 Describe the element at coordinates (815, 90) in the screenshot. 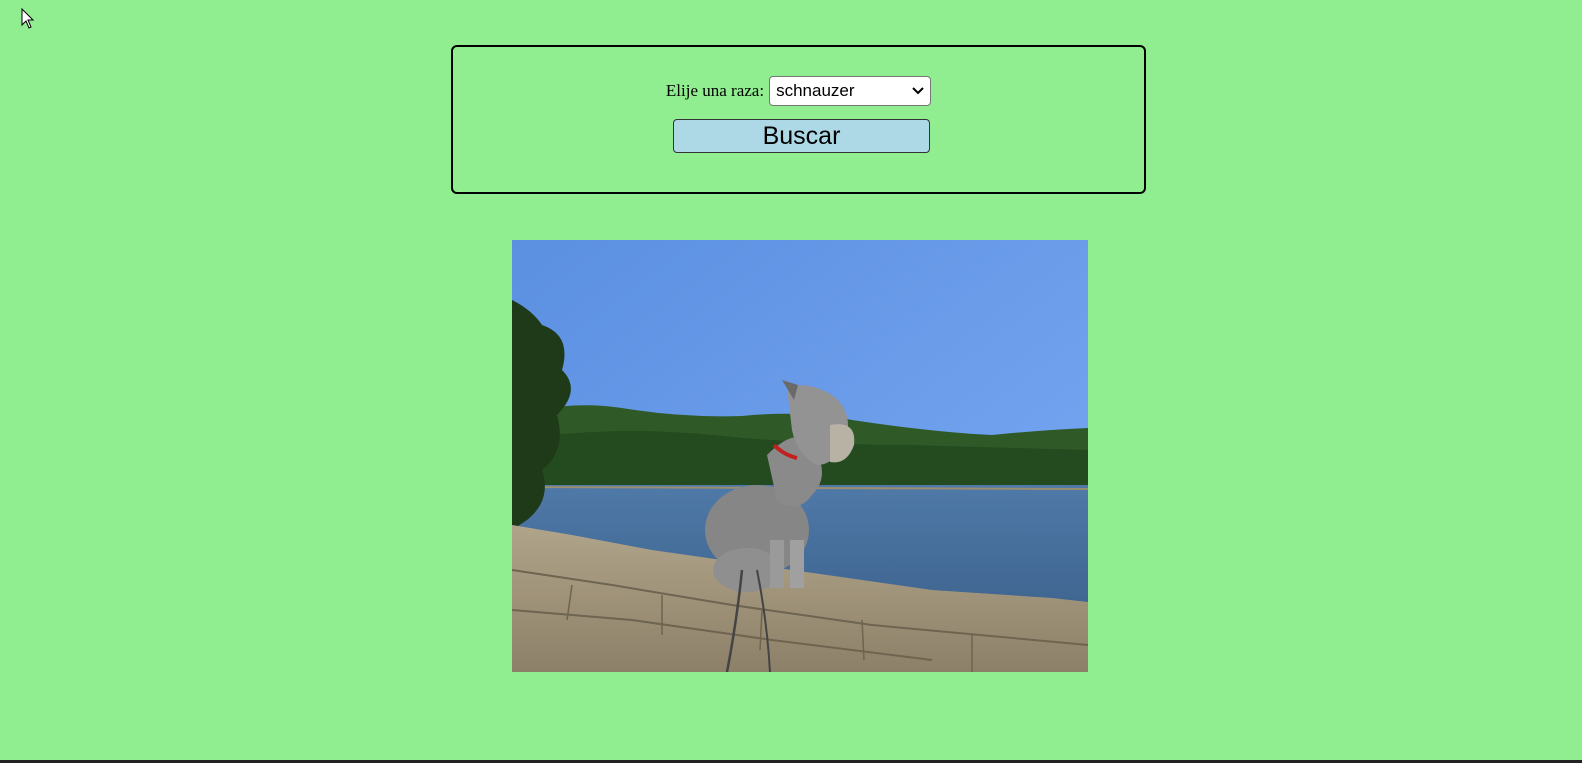

I see `selected-breed-value: schnauzer` at that location.